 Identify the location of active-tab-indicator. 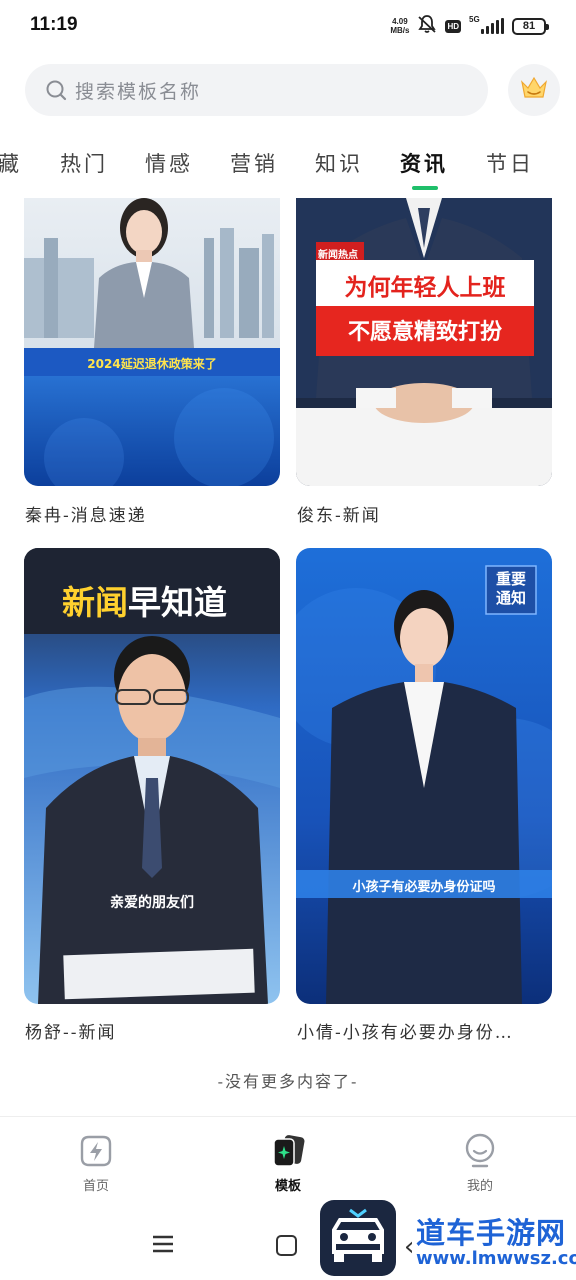
(425, 188).